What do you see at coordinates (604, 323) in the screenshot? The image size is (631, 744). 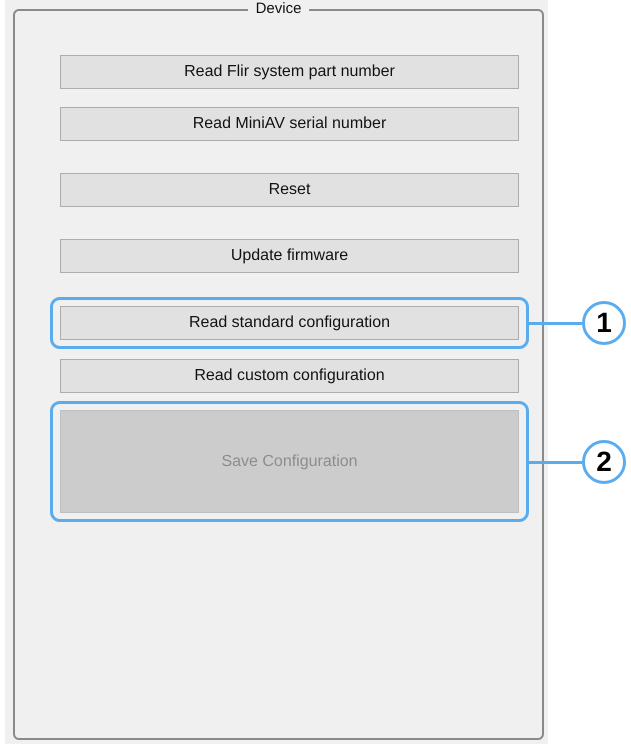 I see `callout-number: 1` at bounding box center [604, 323].